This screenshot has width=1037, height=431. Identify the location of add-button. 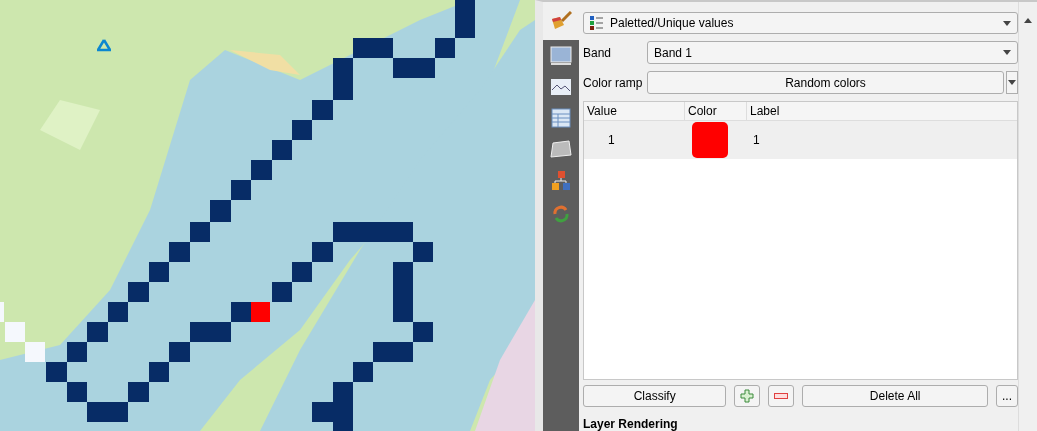
(747, 396).